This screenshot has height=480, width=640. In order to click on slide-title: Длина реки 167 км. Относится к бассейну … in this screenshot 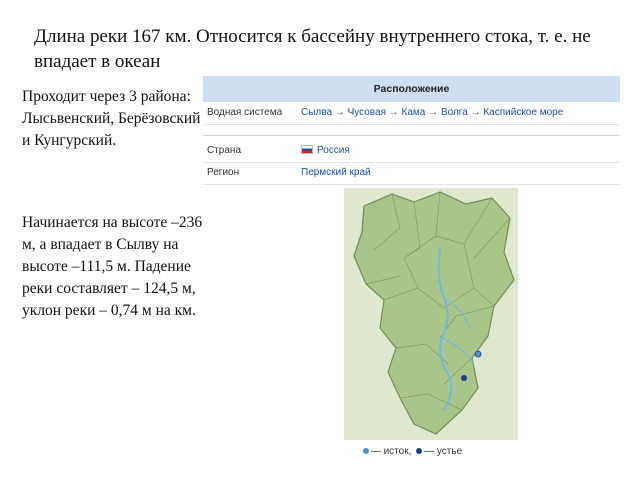, I will do `click(312, 49)`.